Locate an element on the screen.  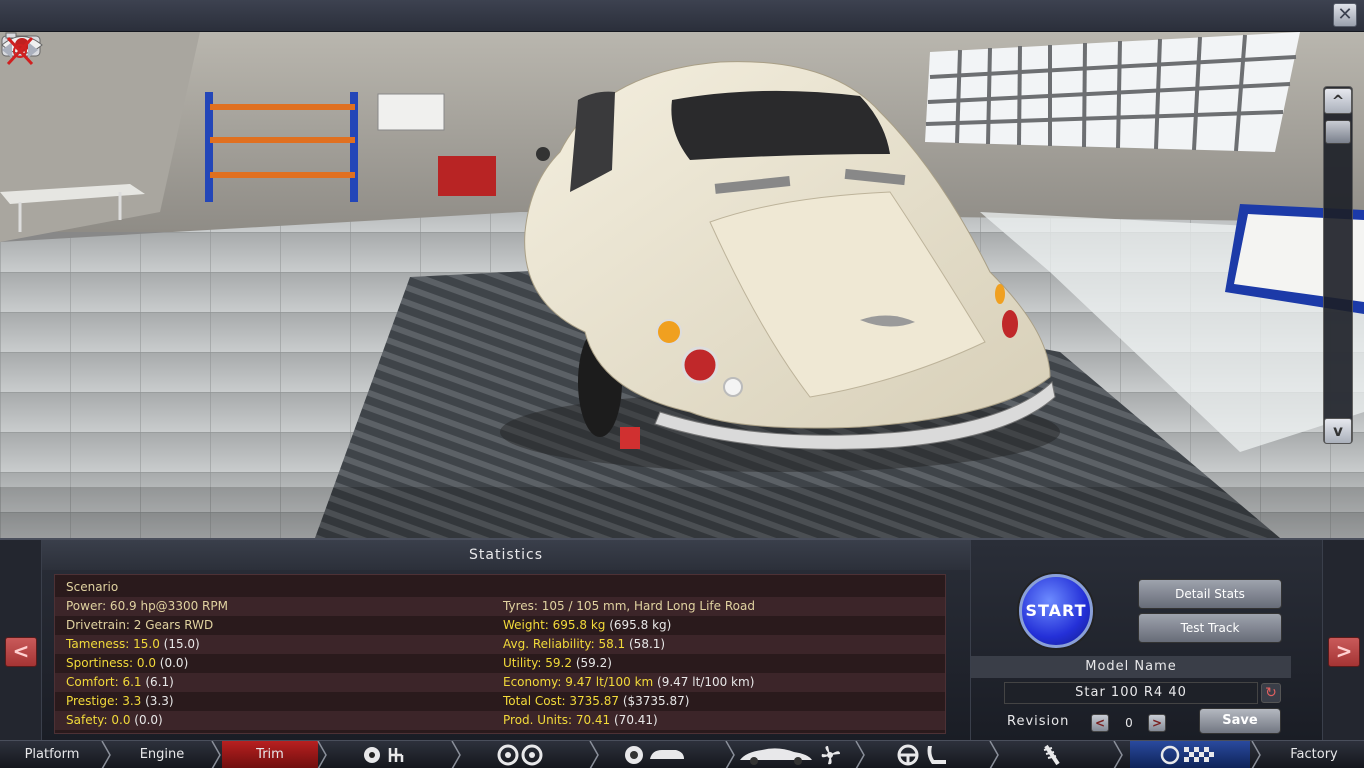
model-name-input: Star 100 R4 40 is located at coordinates (1131, 693).